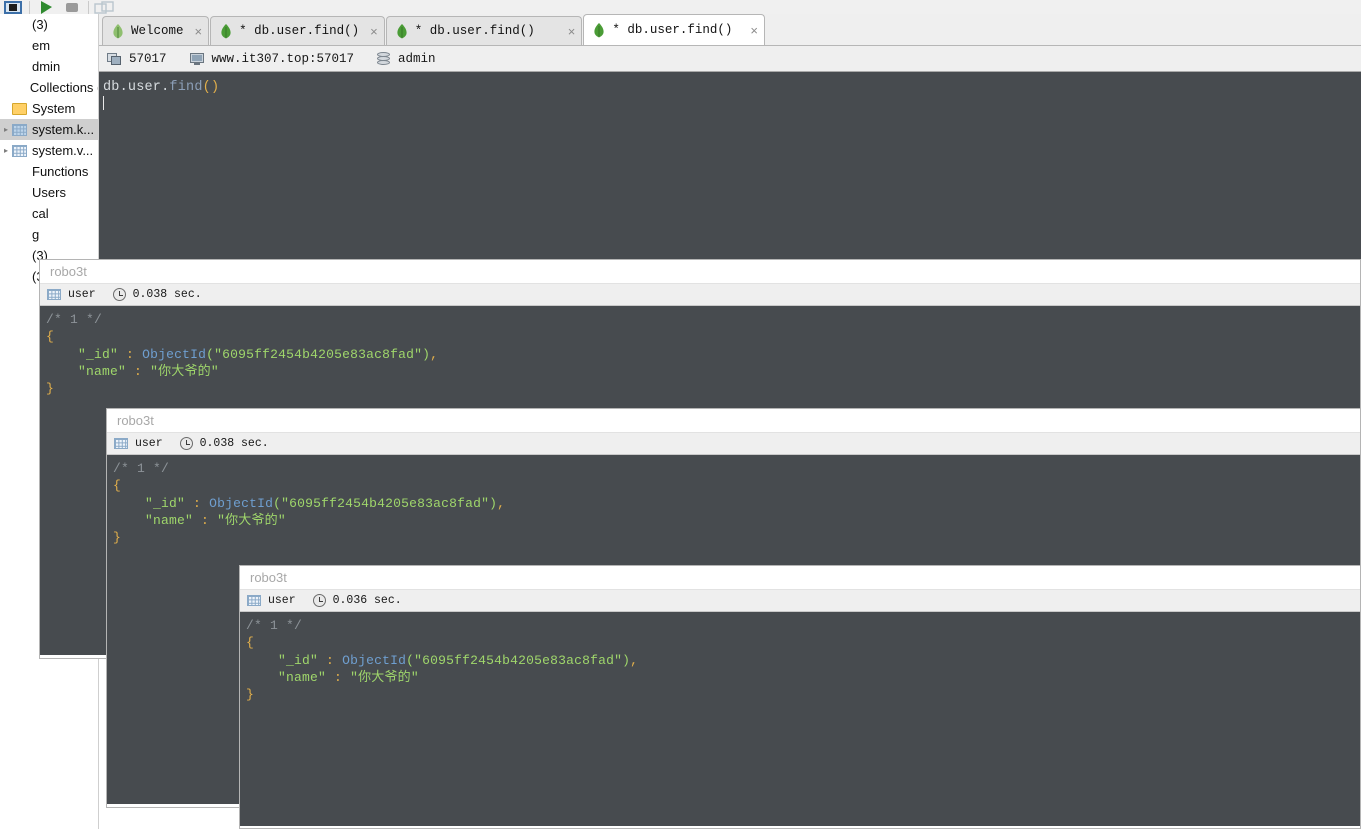  What do you see at coordinates (49, 171) in the screenshot?
I see `sidebar-item-7: Functions` at bounding box center [49, 171].